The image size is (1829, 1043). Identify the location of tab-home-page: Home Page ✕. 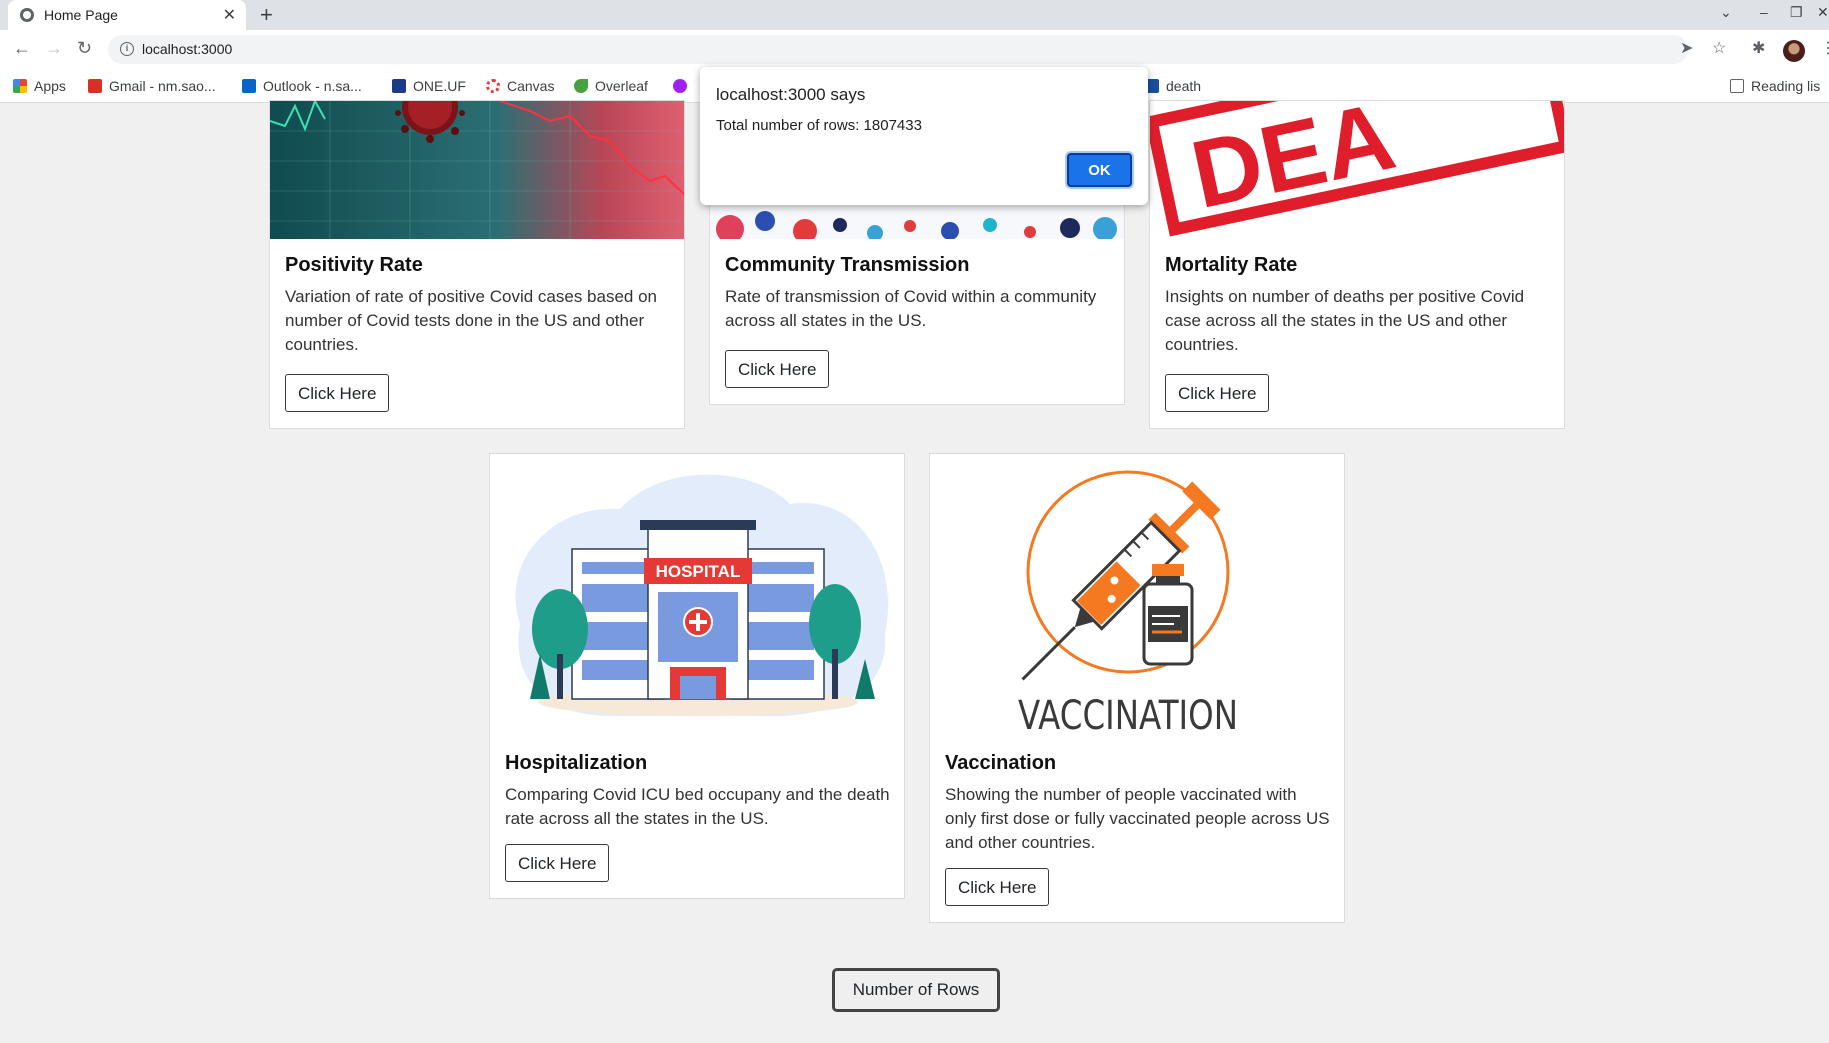
(127, 15).